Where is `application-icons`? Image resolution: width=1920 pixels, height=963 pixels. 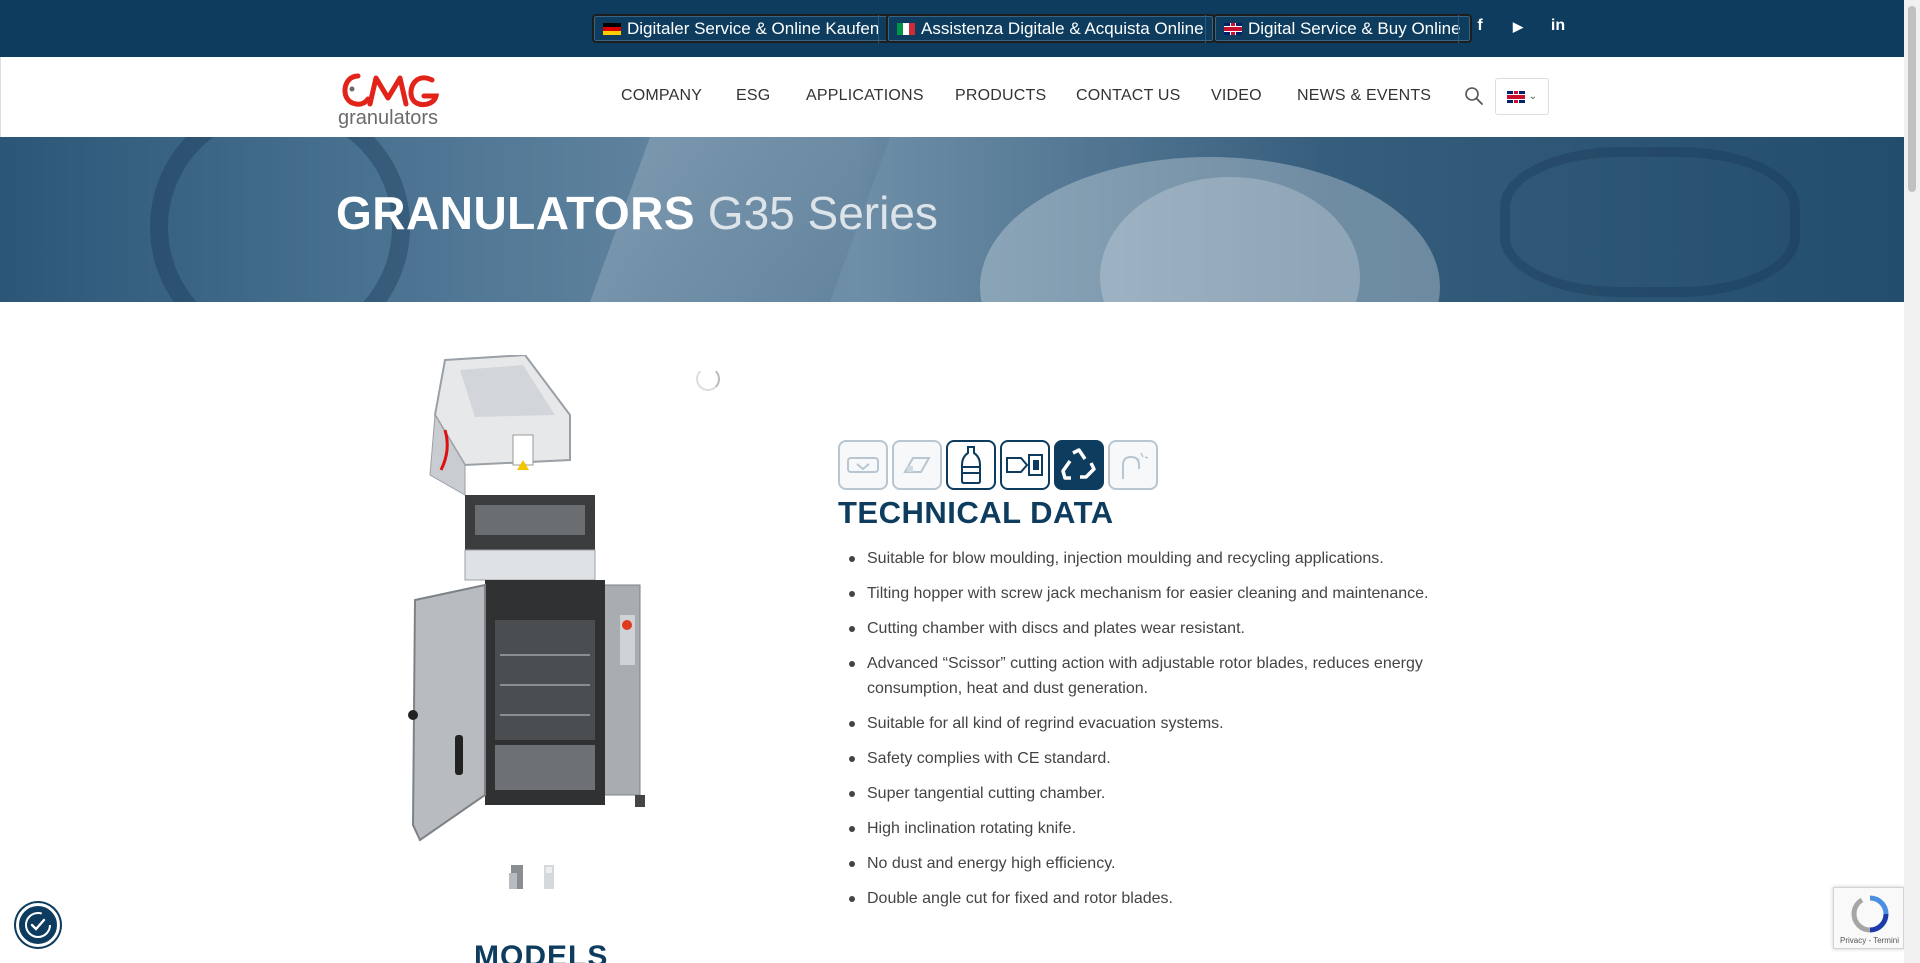
application-icons is located at coordinates (998, 465).